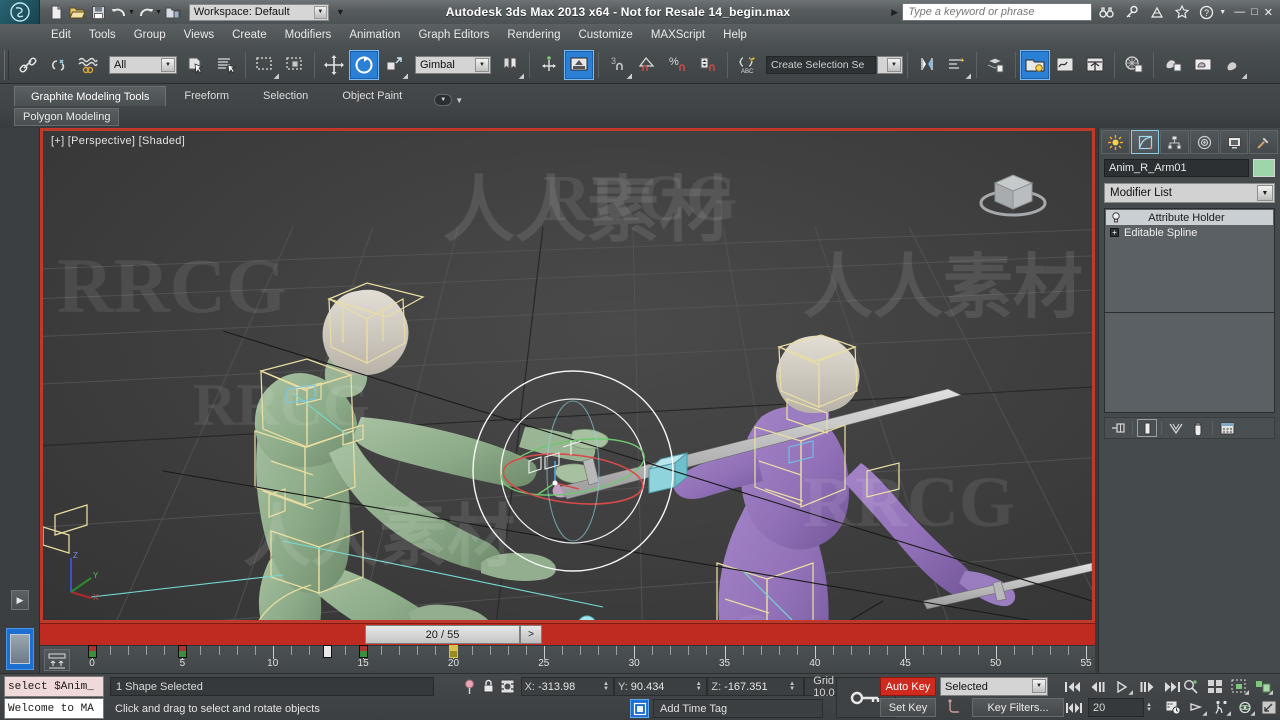  Describe the element at coordinates (1221, 707) in the screenshot. I see `walkthrough-icon: ◢` at that location.